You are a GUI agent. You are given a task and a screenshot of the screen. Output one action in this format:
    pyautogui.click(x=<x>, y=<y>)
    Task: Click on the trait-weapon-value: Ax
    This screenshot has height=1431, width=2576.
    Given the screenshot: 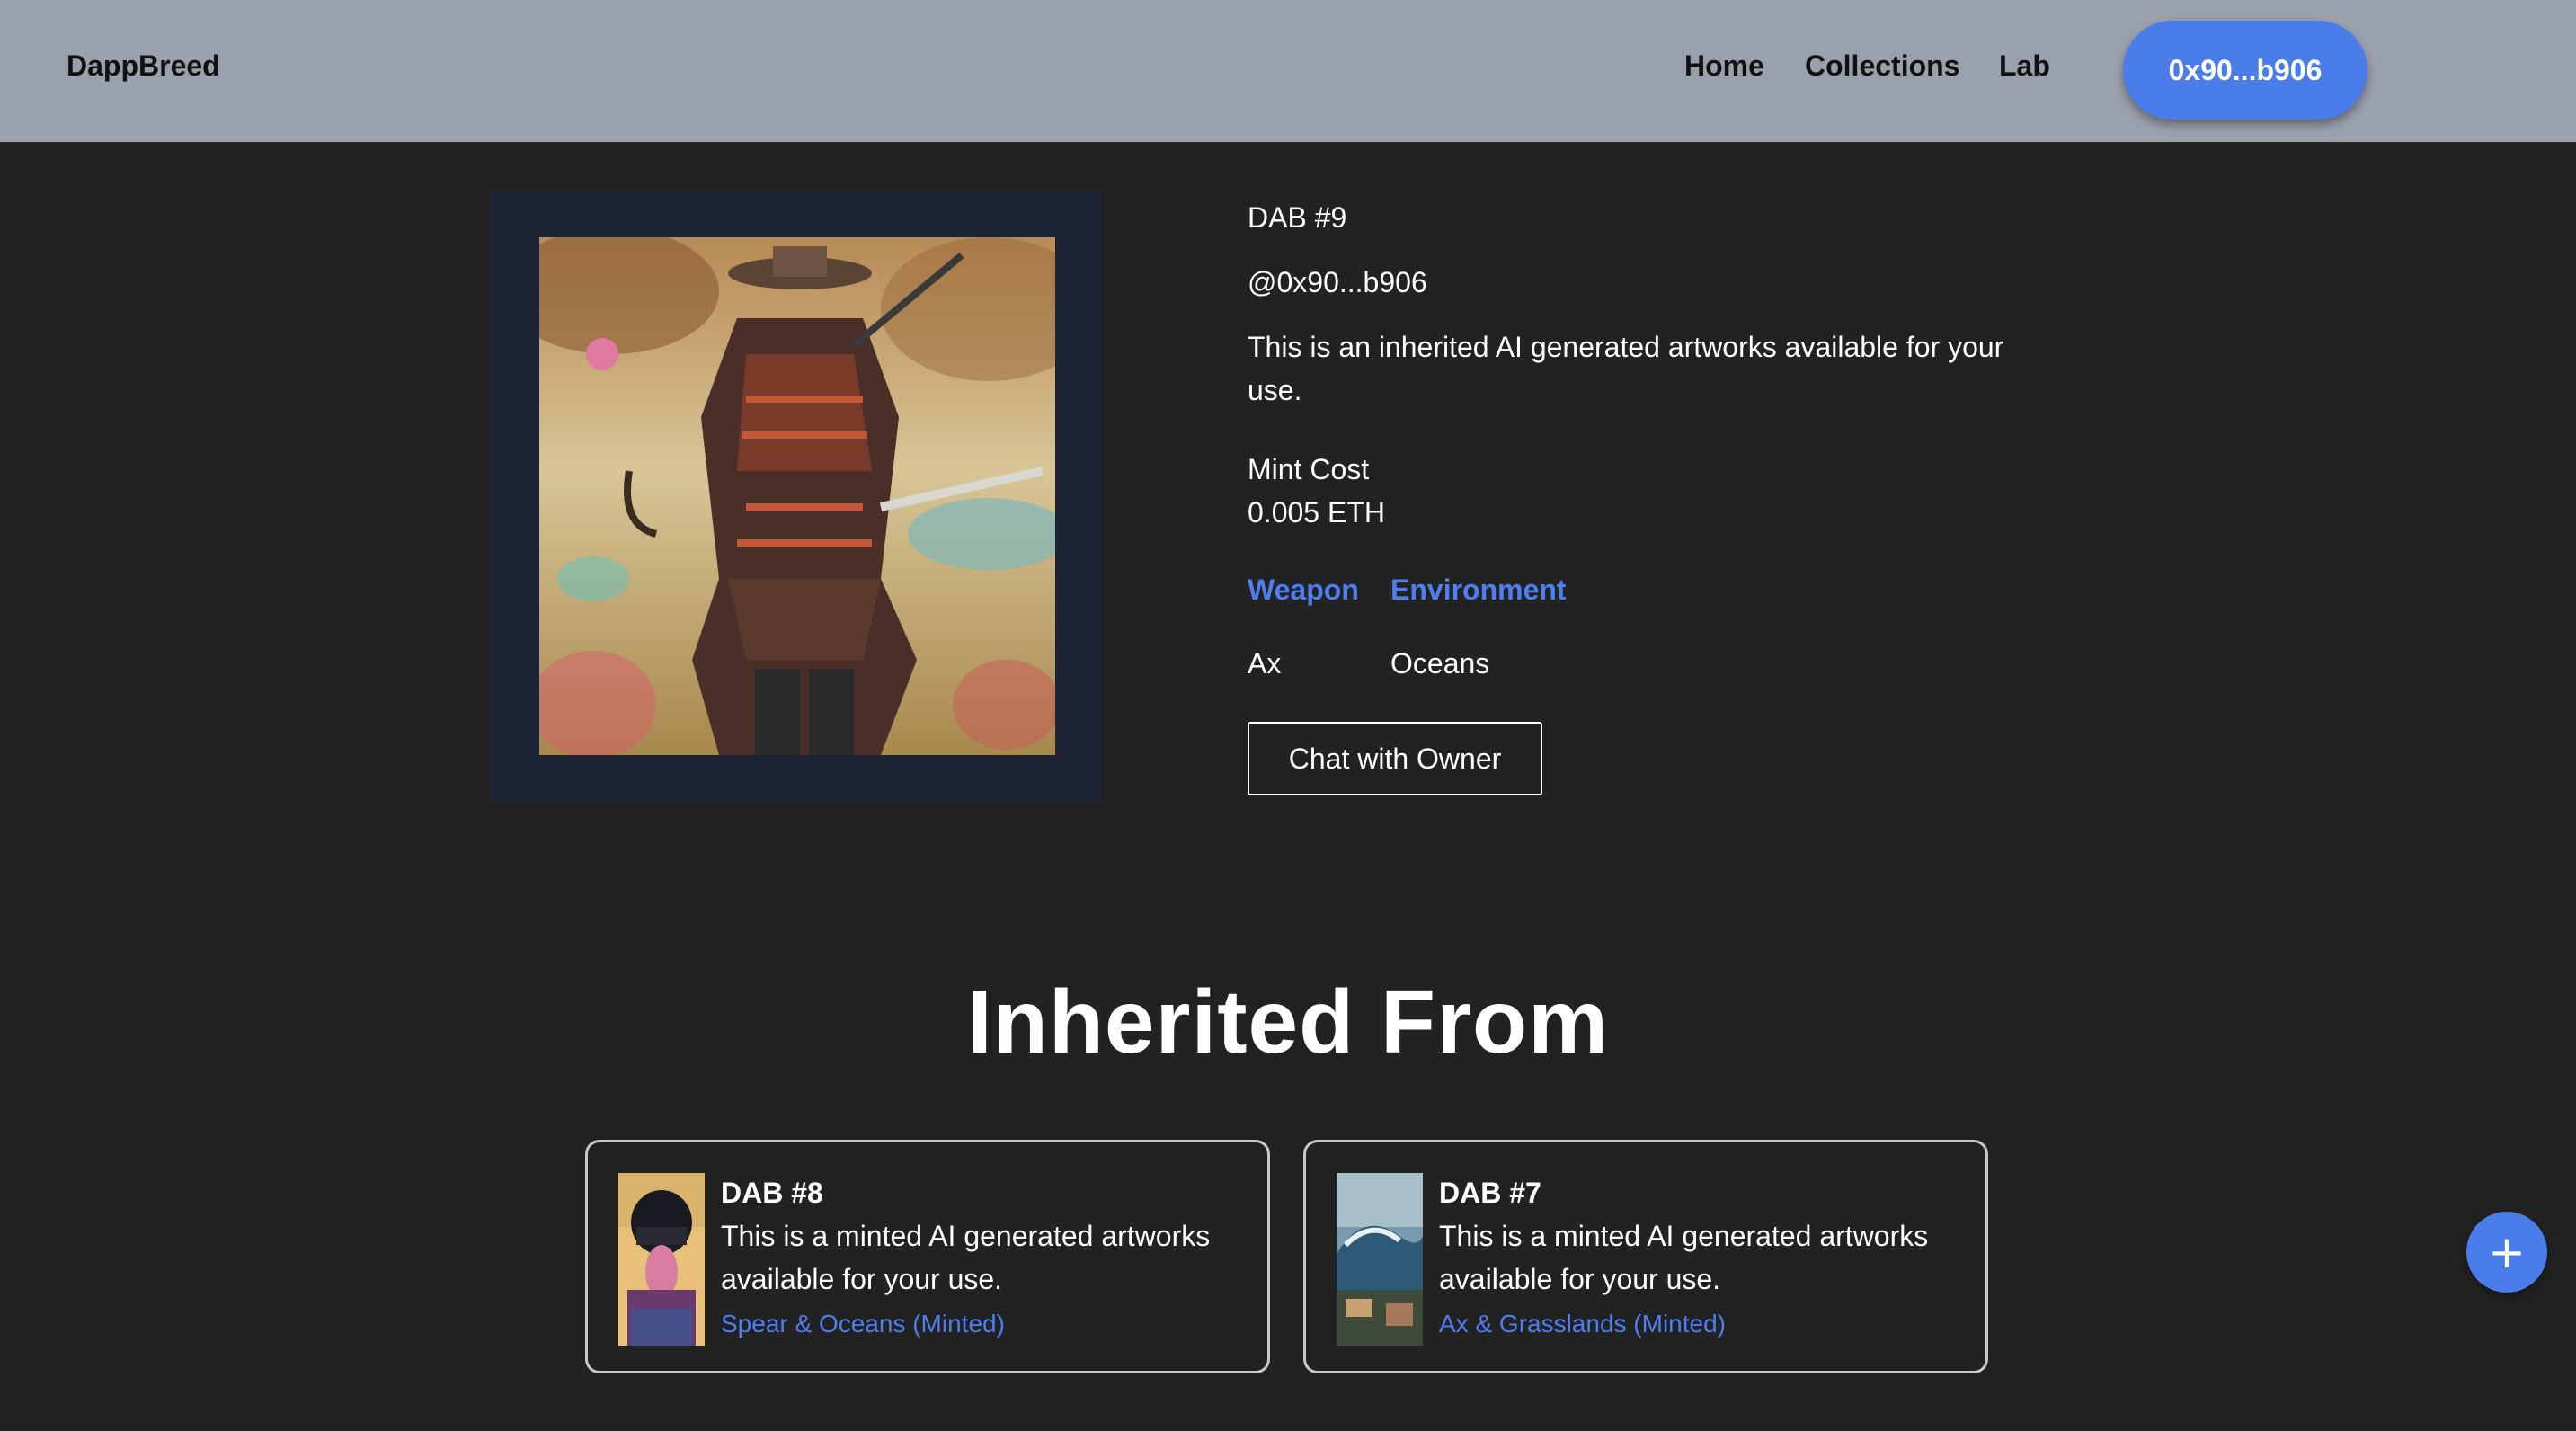 What is the action you would take?
    pyautogui.click(x=1265, y=663)
    